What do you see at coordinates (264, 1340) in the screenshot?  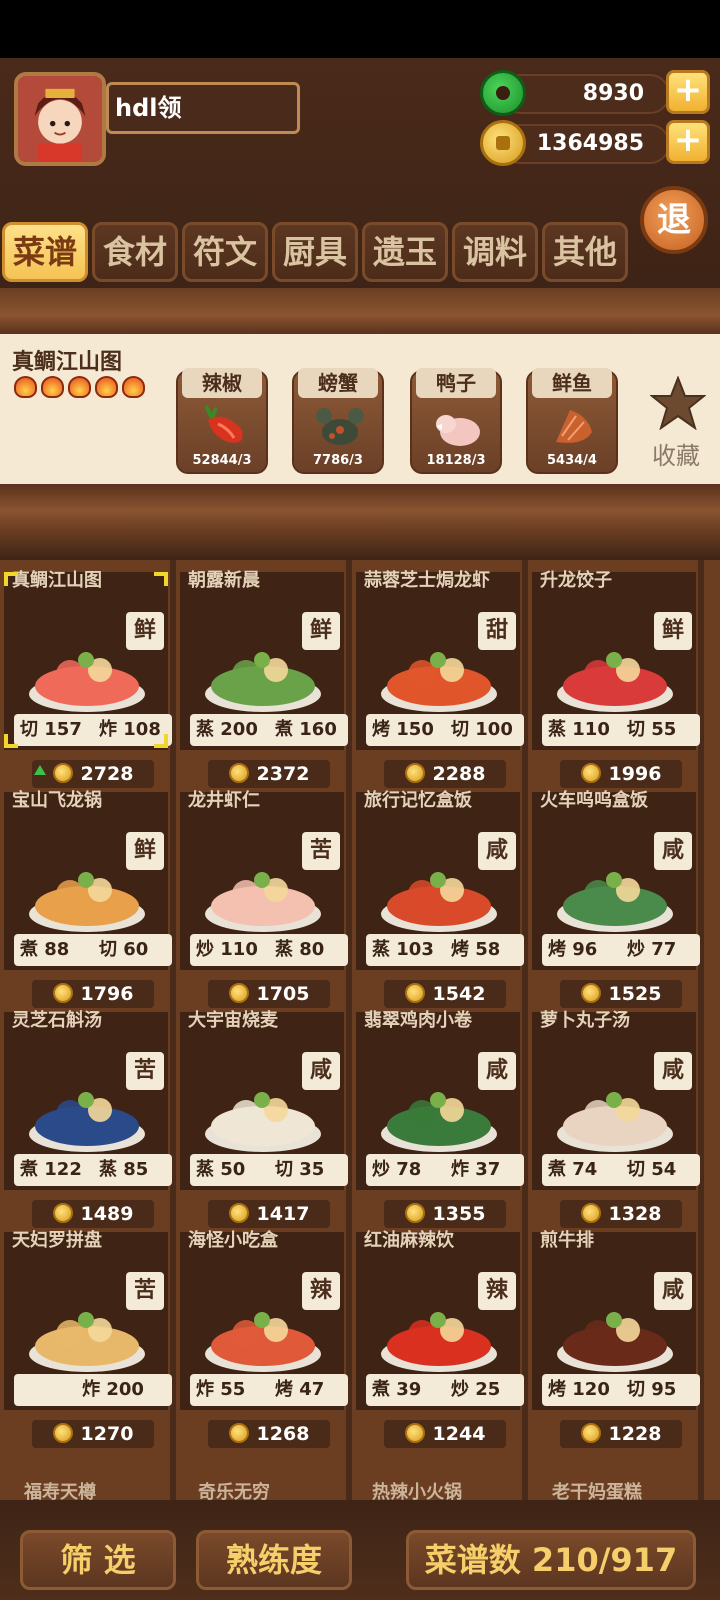 I see `recipe-card: 海怪小吃盒辣炸 55 烤 47 1268` at bounding box center [264, 1340].